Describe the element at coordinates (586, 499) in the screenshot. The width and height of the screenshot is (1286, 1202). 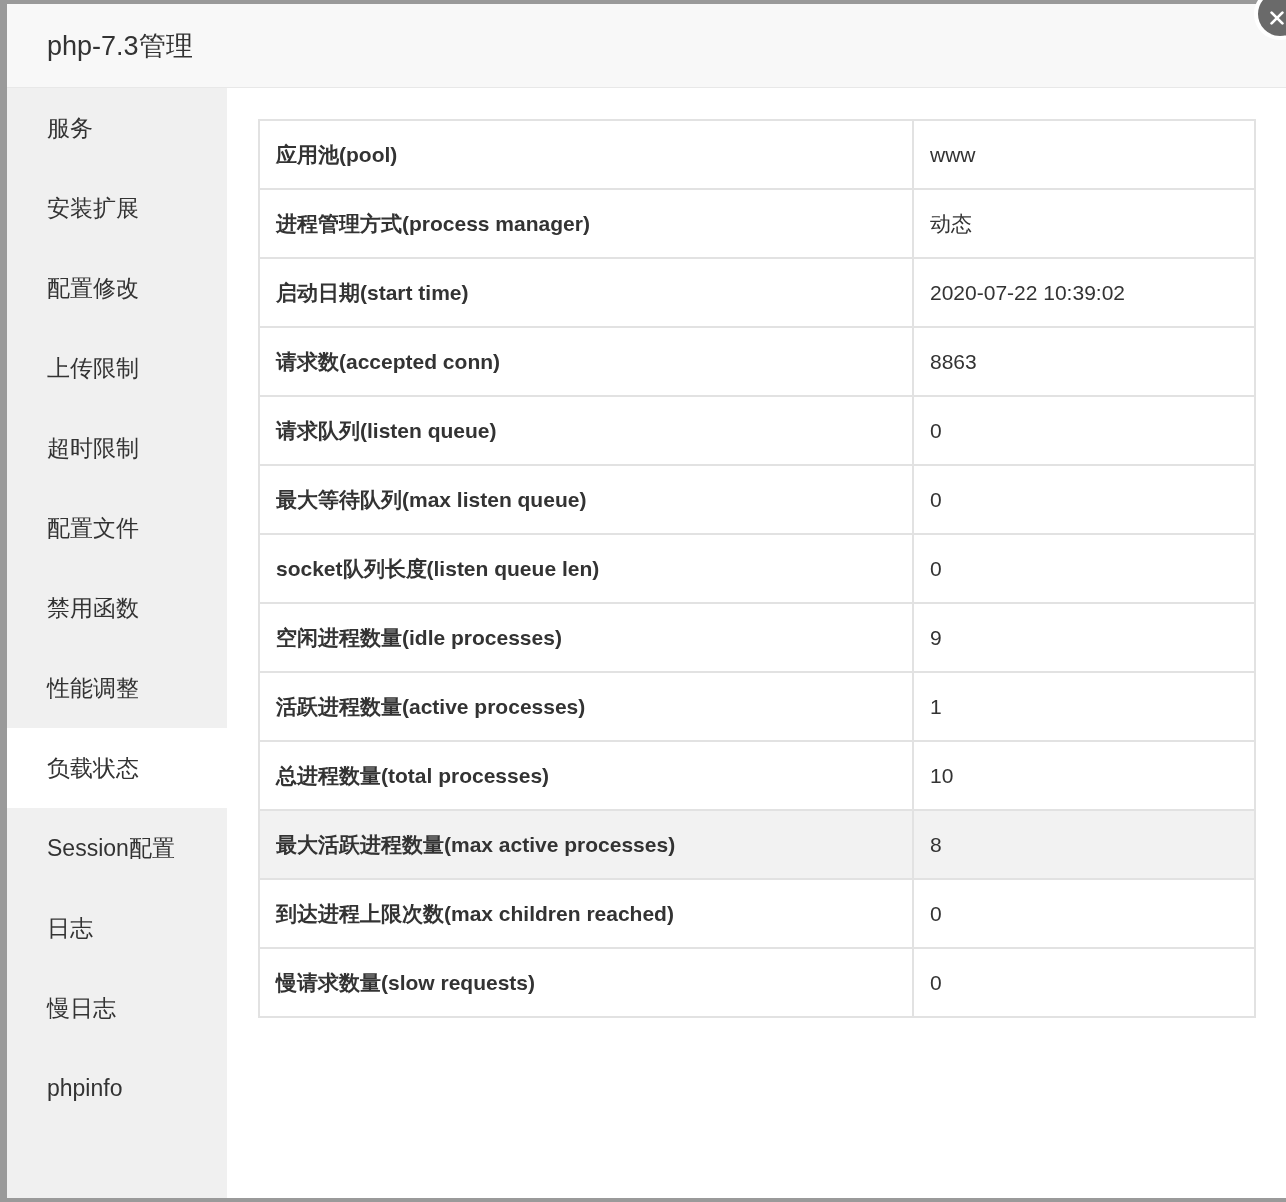
I see `table-cell: 最大等待队列(max listen queue)` at that location.